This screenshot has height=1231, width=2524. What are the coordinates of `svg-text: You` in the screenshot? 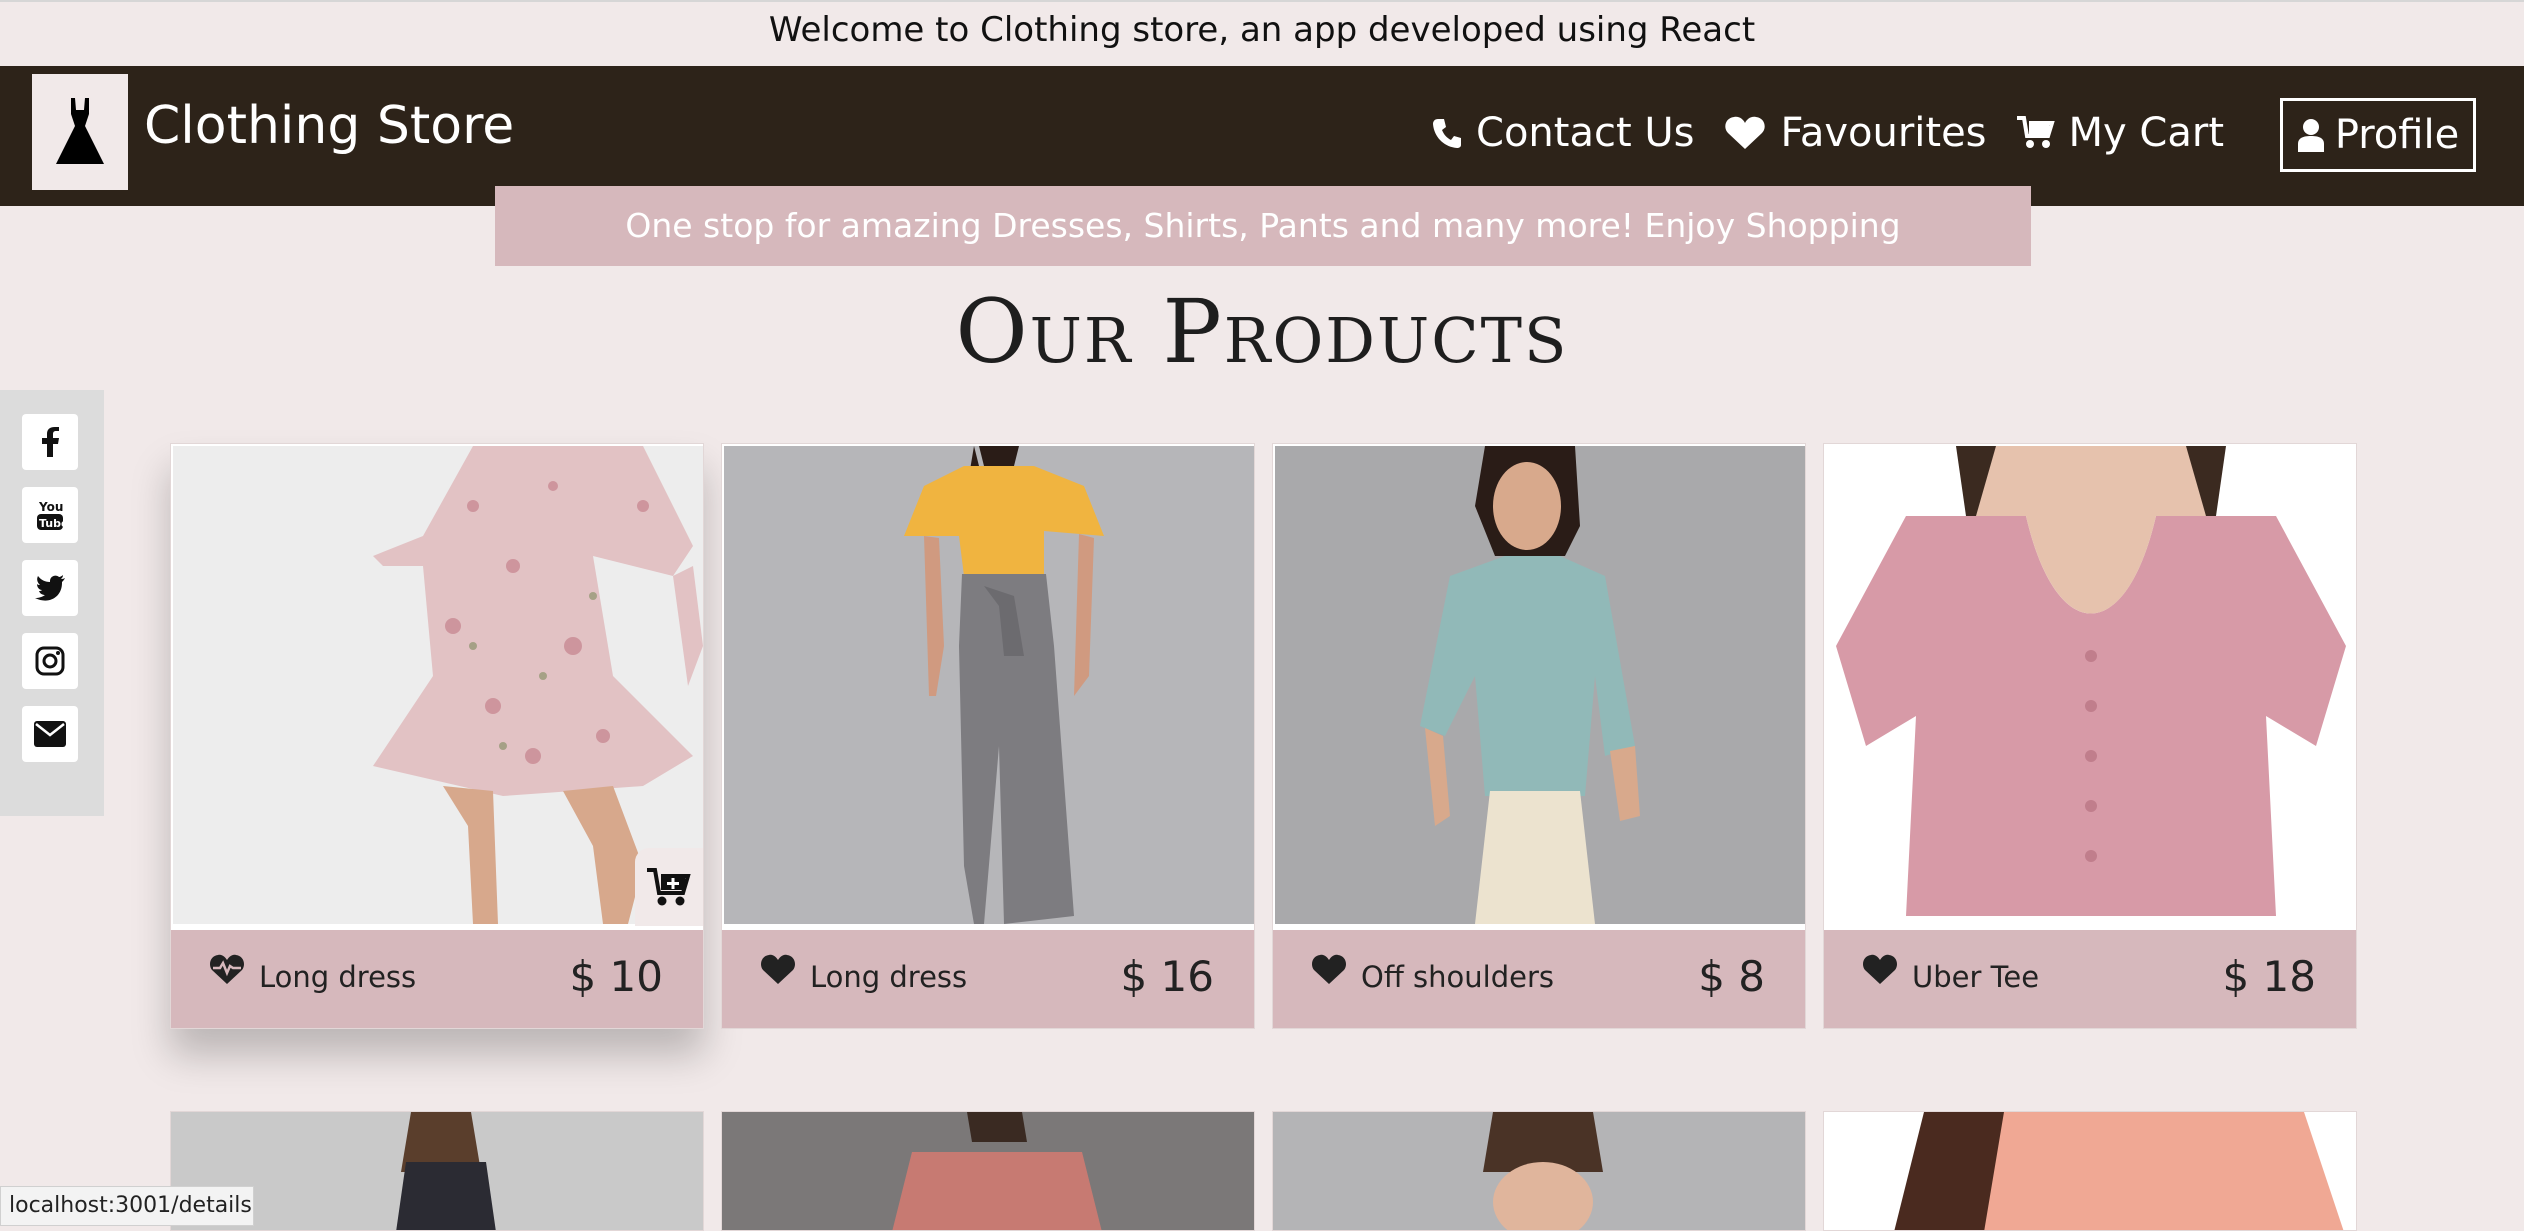 It's located at (50, 507).